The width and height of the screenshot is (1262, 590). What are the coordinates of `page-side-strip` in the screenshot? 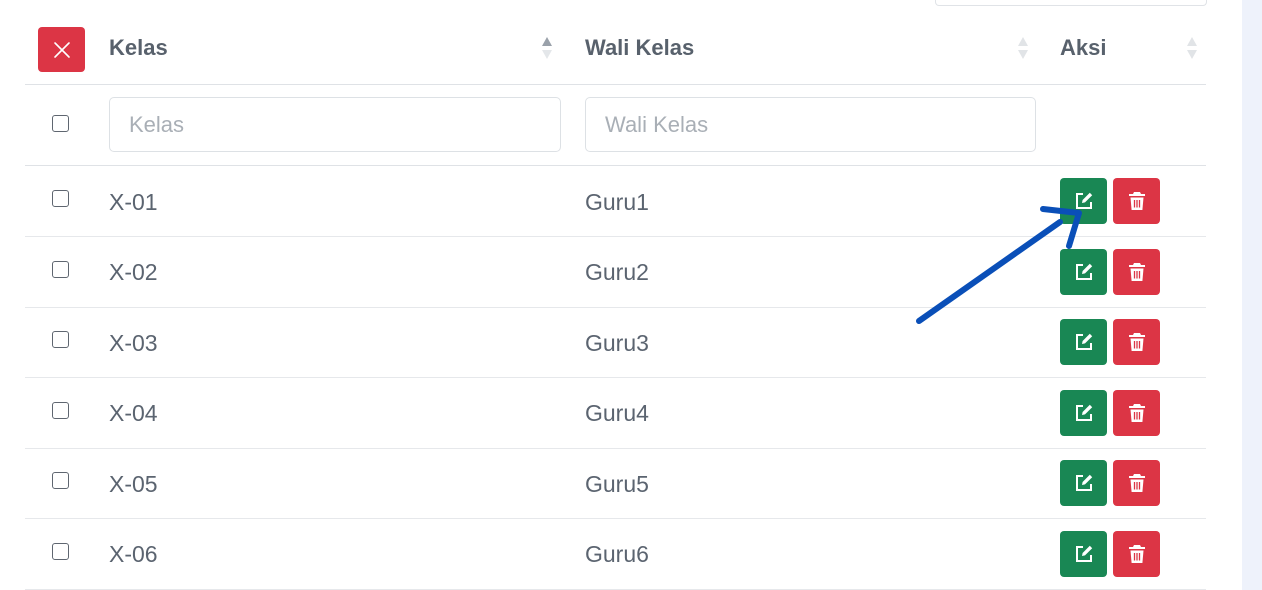 It's located at (1252, 295).